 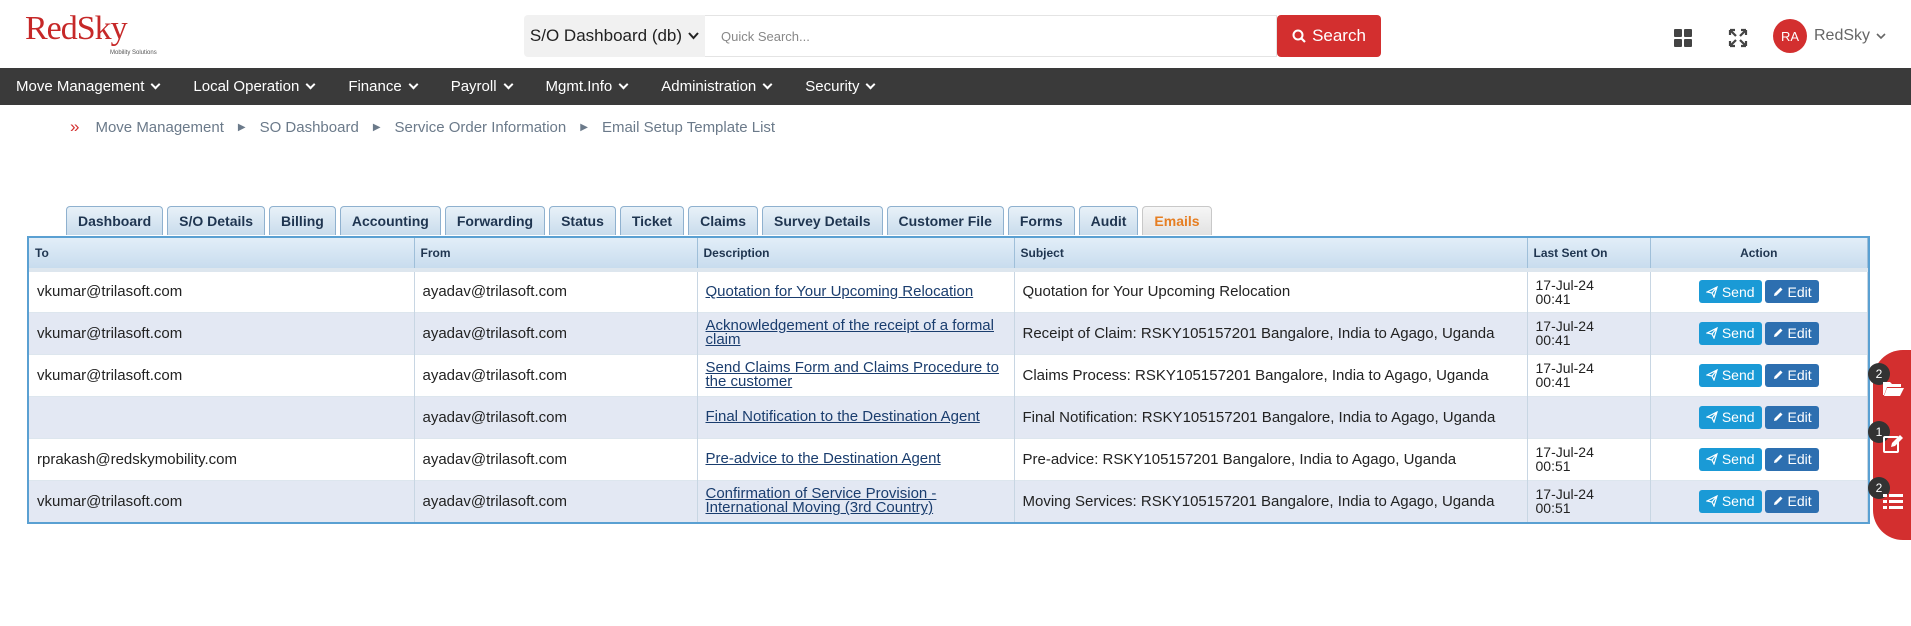 What do you see at coordinates (1177, 220) in the screenshot?
I see `tab-emails: Emails` at bounding box center [1177, 220].